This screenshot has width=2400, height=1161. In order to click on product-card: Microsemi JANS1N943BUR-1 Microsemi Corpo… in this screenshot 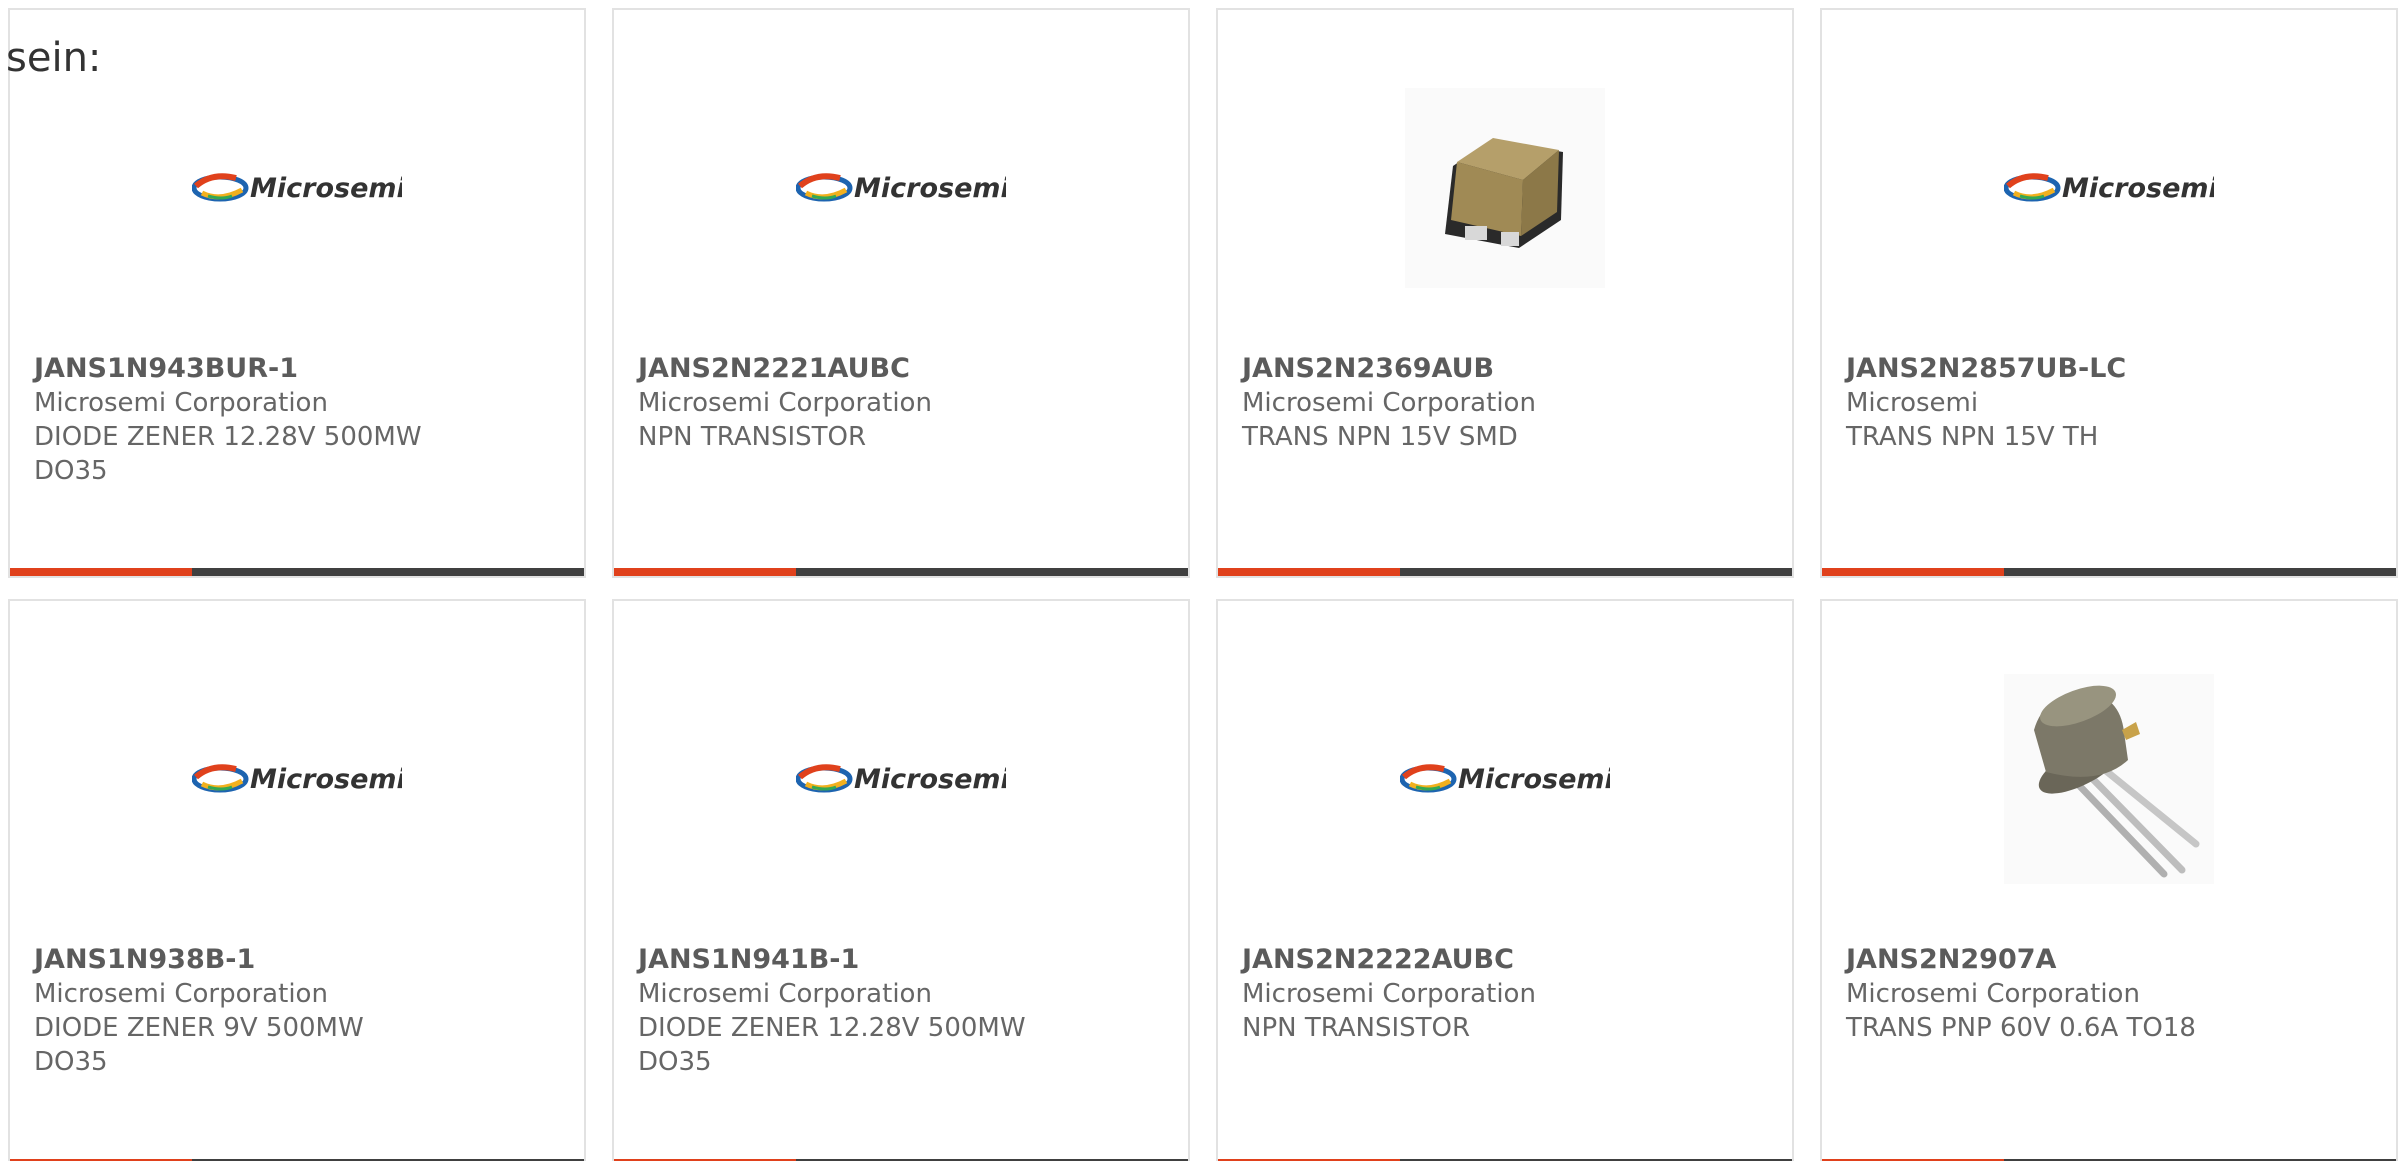, I will do `click(297, 293)`.